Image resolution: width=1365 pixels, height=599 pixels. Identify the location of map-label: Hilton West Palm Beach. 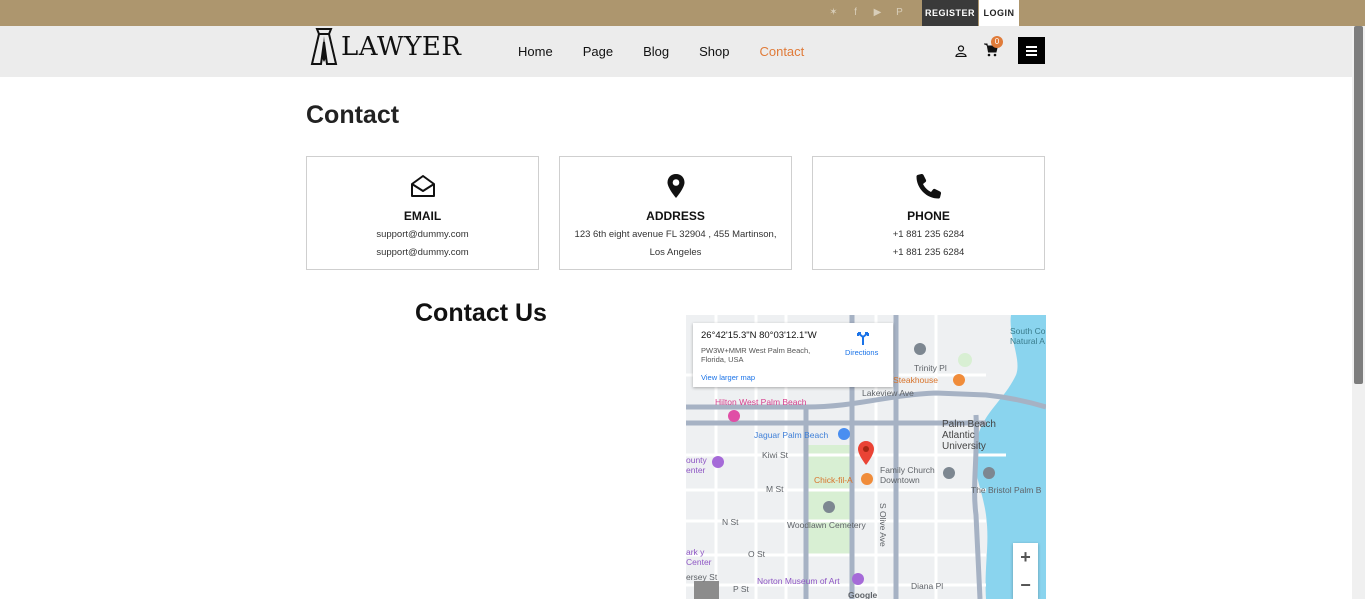
(761, 402).